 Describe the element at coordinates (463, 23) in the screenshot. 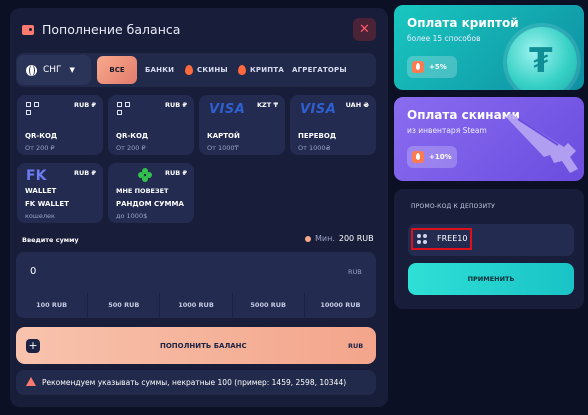

I see `crypto-promo-title: Оплата криптой` at that location.